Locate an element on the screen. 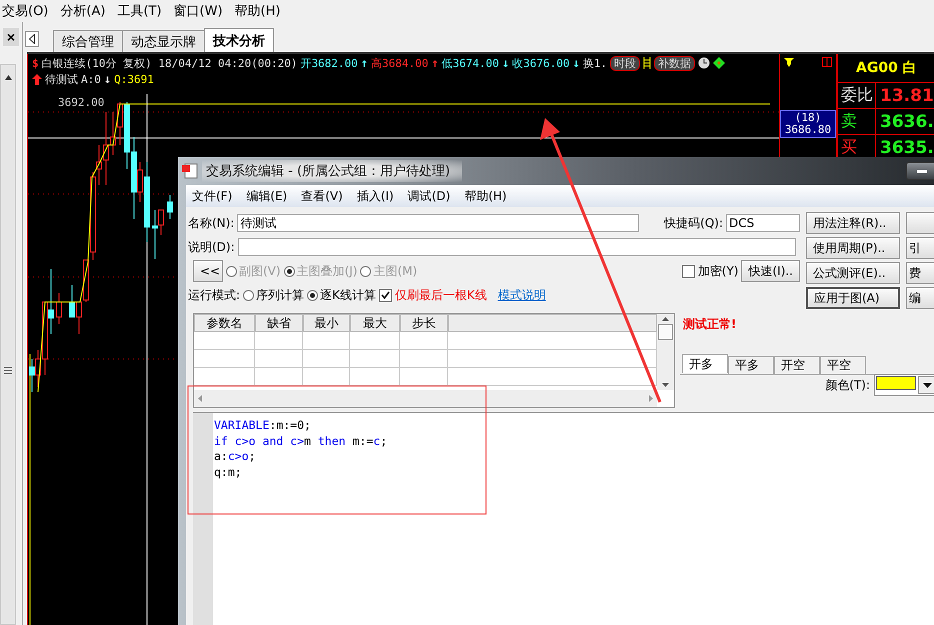  color-dropdown is located at coordinates (904, 385).